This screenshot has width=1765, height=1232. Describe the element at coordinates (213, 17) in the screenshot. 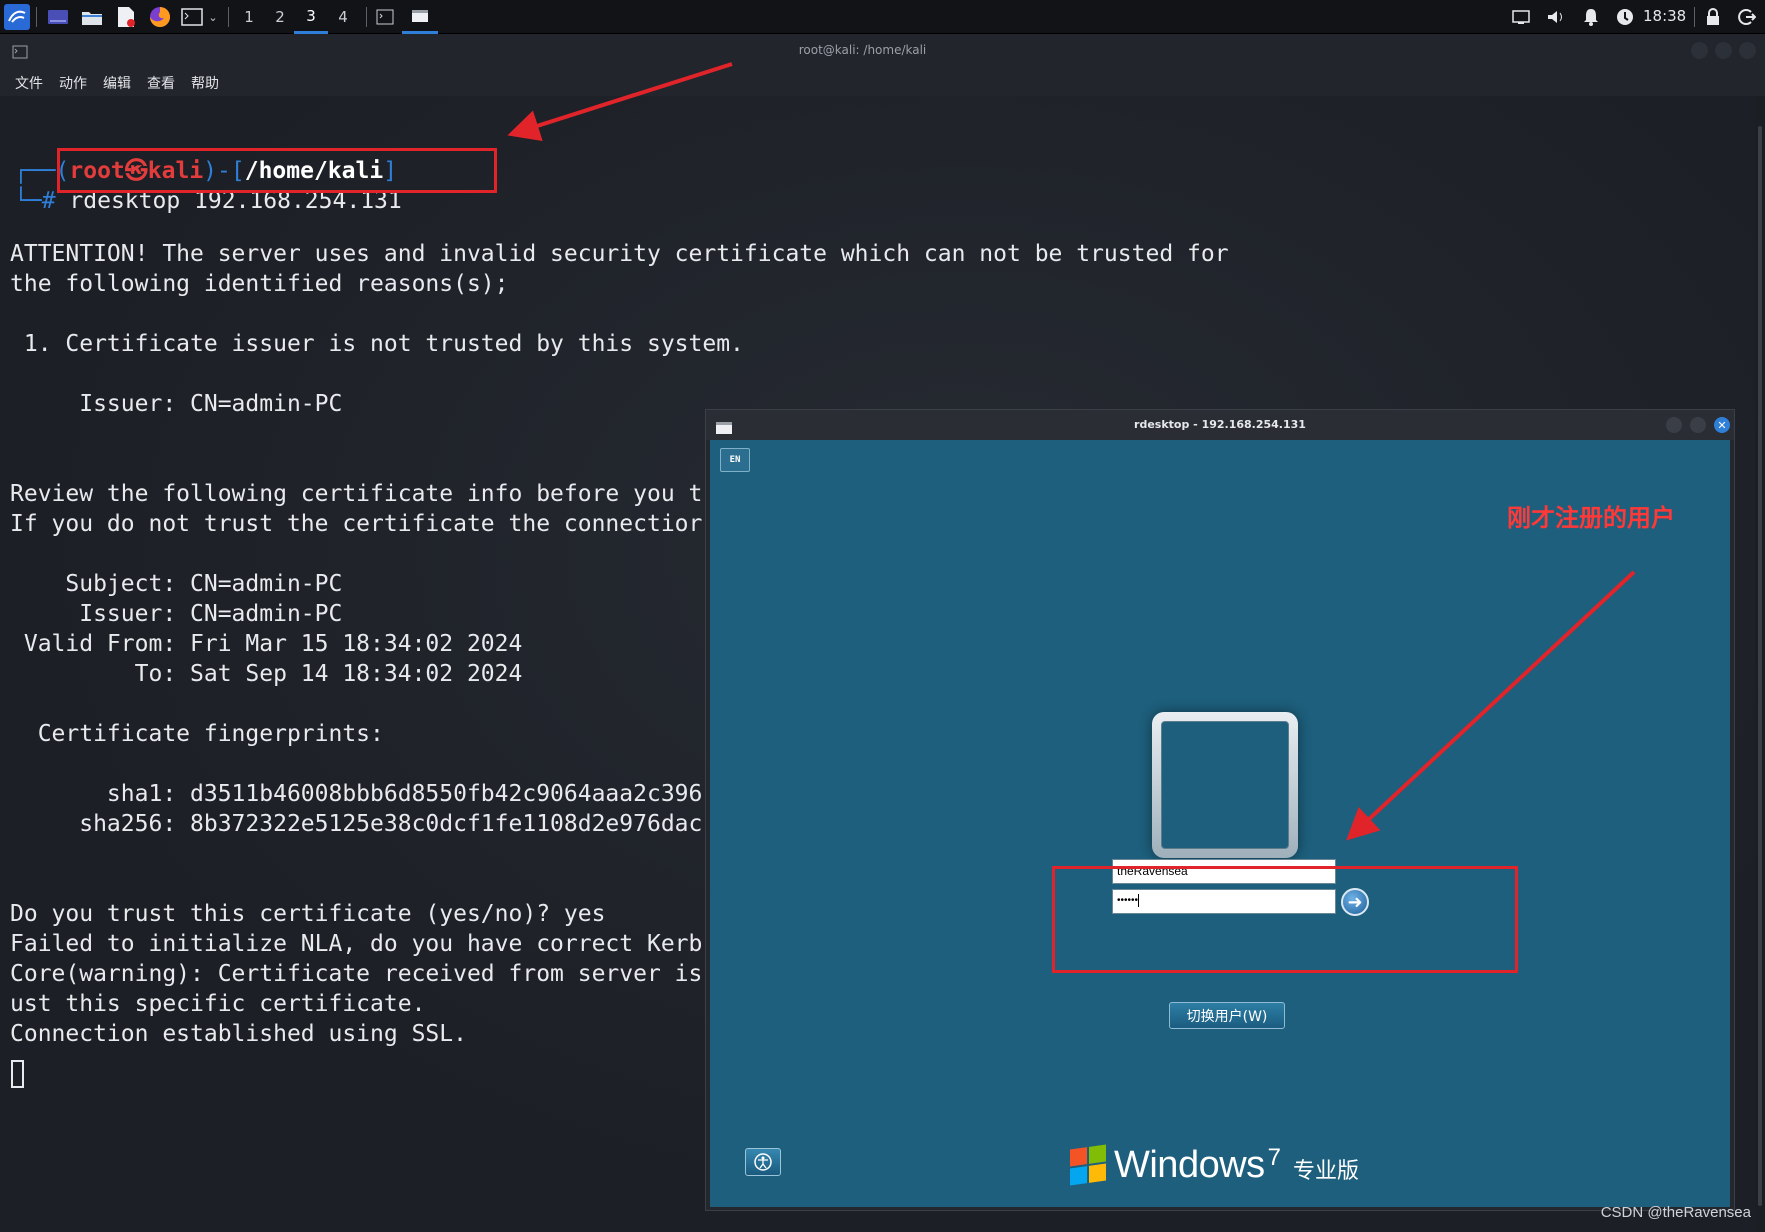

I see `chevron-down-icon: ⌄` at that location.